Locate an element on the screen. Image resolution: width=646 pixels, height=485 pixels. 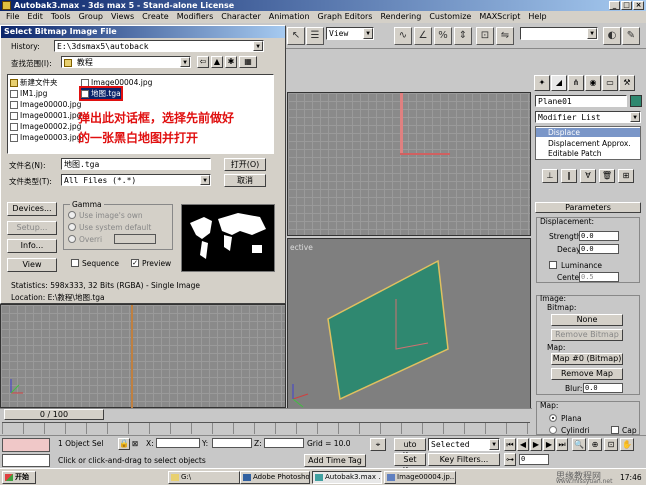
select-object-icon: ↖ is located at coordinates (296, 36).